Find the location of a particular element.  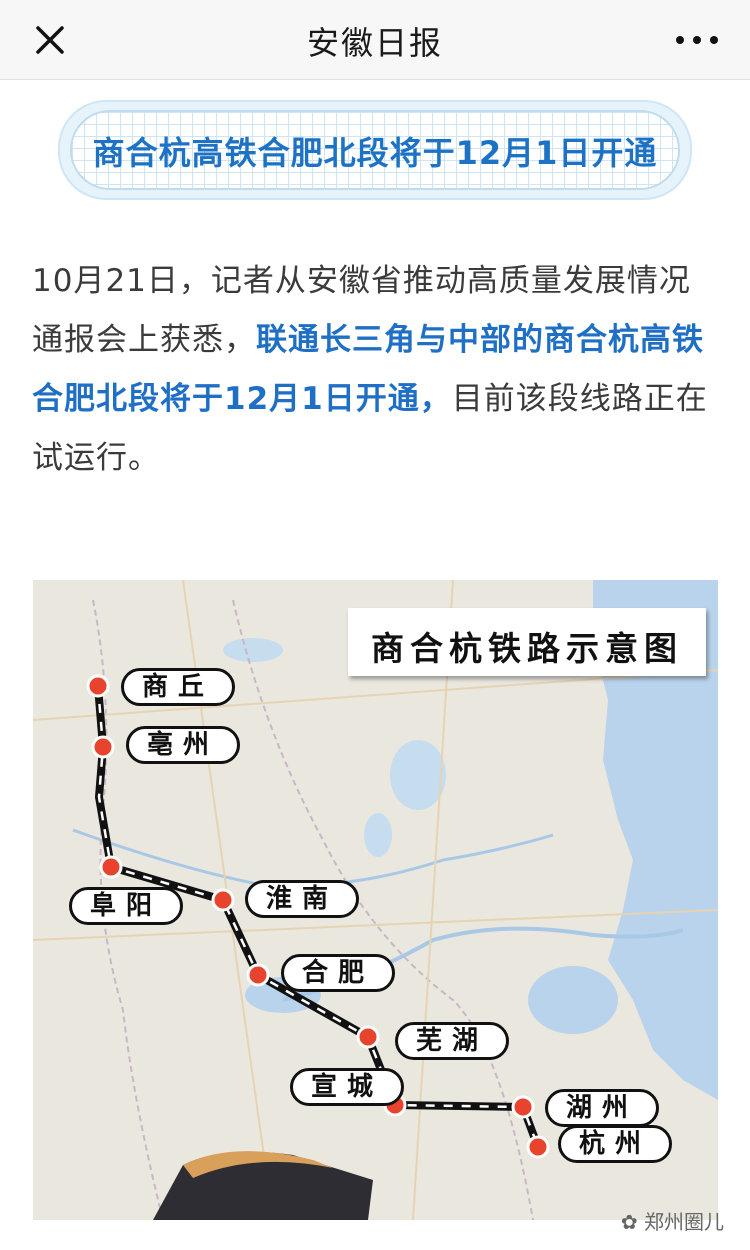

watermark-text: 郑州圈儿 is located at coordinates (684, 1222).